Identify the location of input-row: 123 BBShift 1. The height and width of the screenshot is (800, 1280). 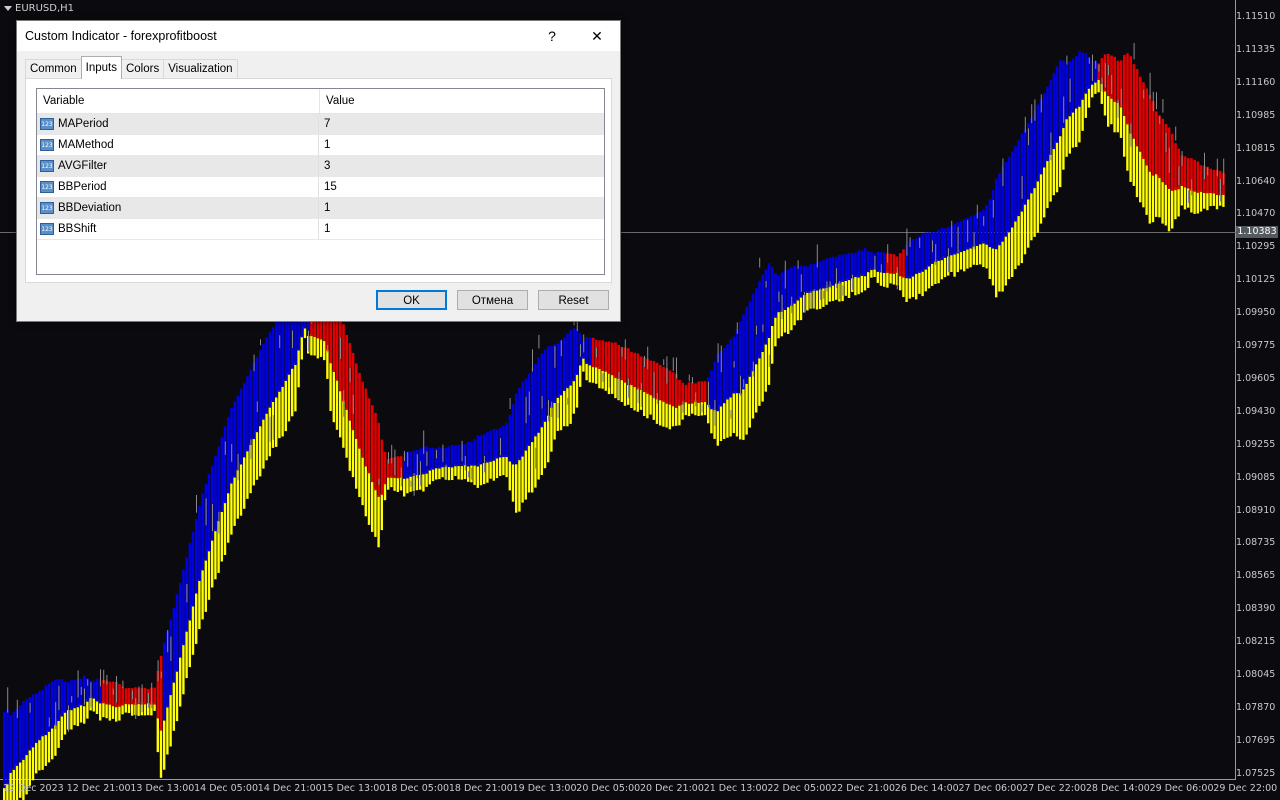
(320, 229).